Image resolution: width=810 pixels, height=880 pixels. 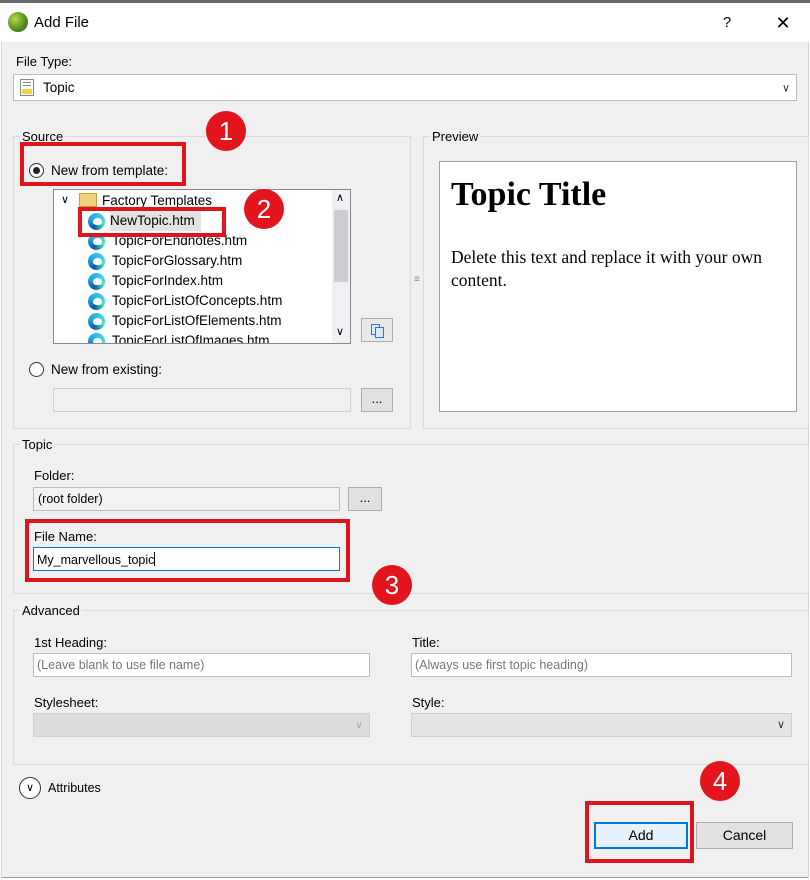 I want to click on file-type-label: File Type:, so click(x=44, y=61).